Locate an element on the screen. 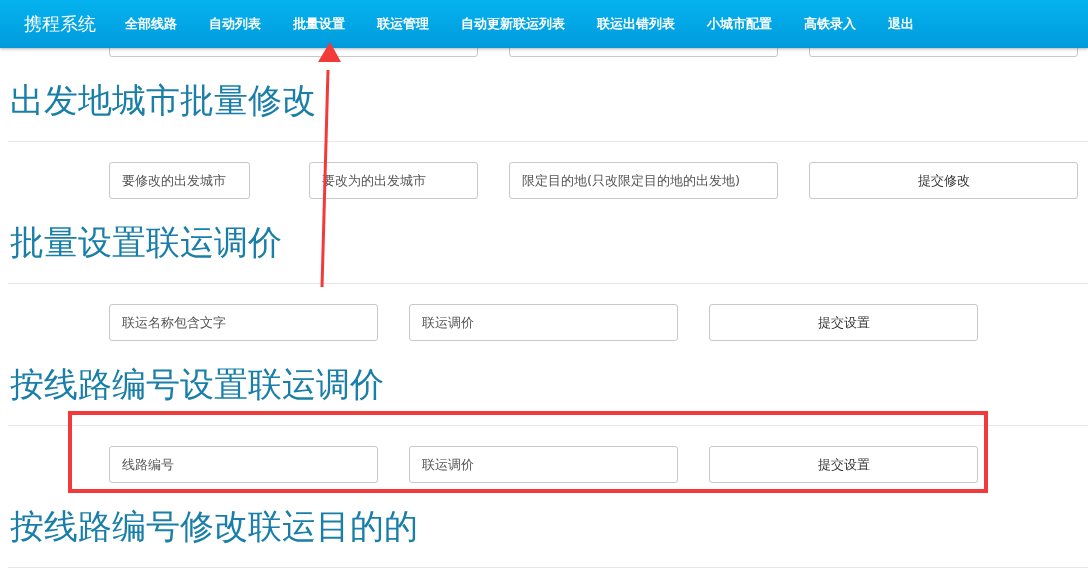 The height and width of the screenshot is (571, 1088). nav-link: 自动更新联运列表 is located at coordinates (513, 24).